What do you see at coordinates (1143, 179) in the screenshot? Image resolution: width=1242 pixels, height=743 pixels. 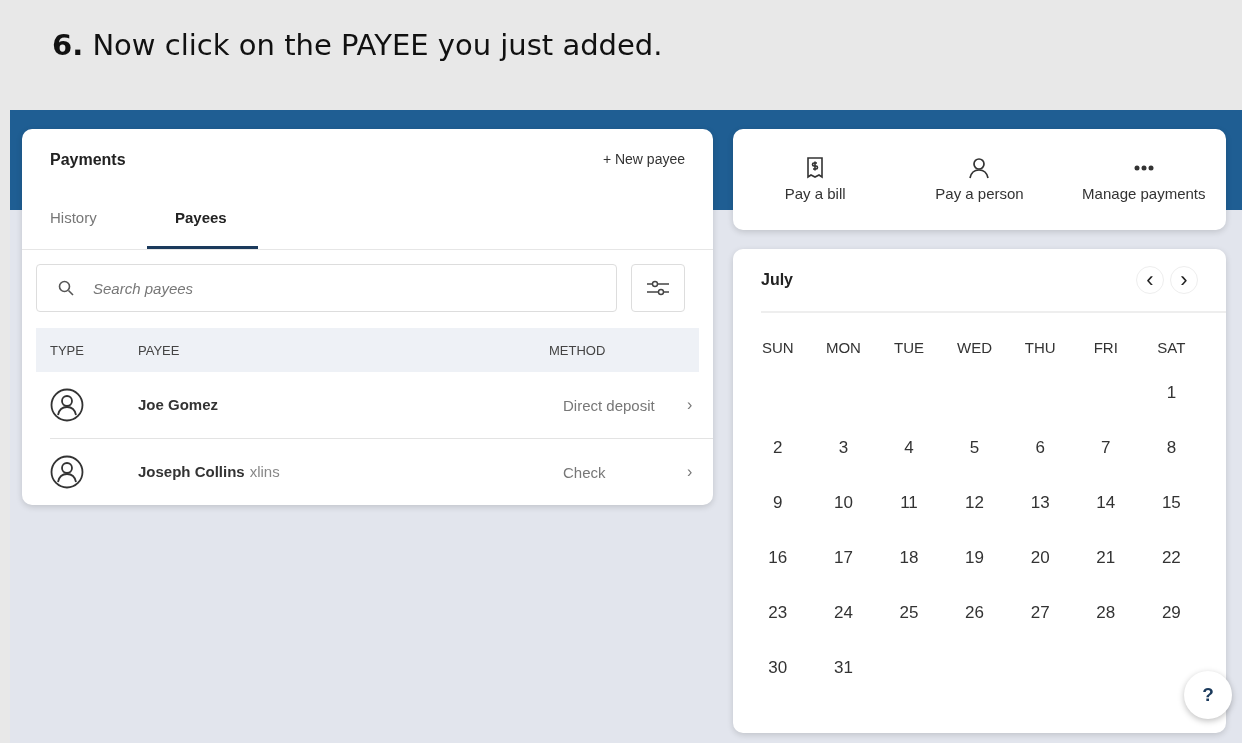 I see `action-button: Manage payments` at bounding box center [1143, 179].